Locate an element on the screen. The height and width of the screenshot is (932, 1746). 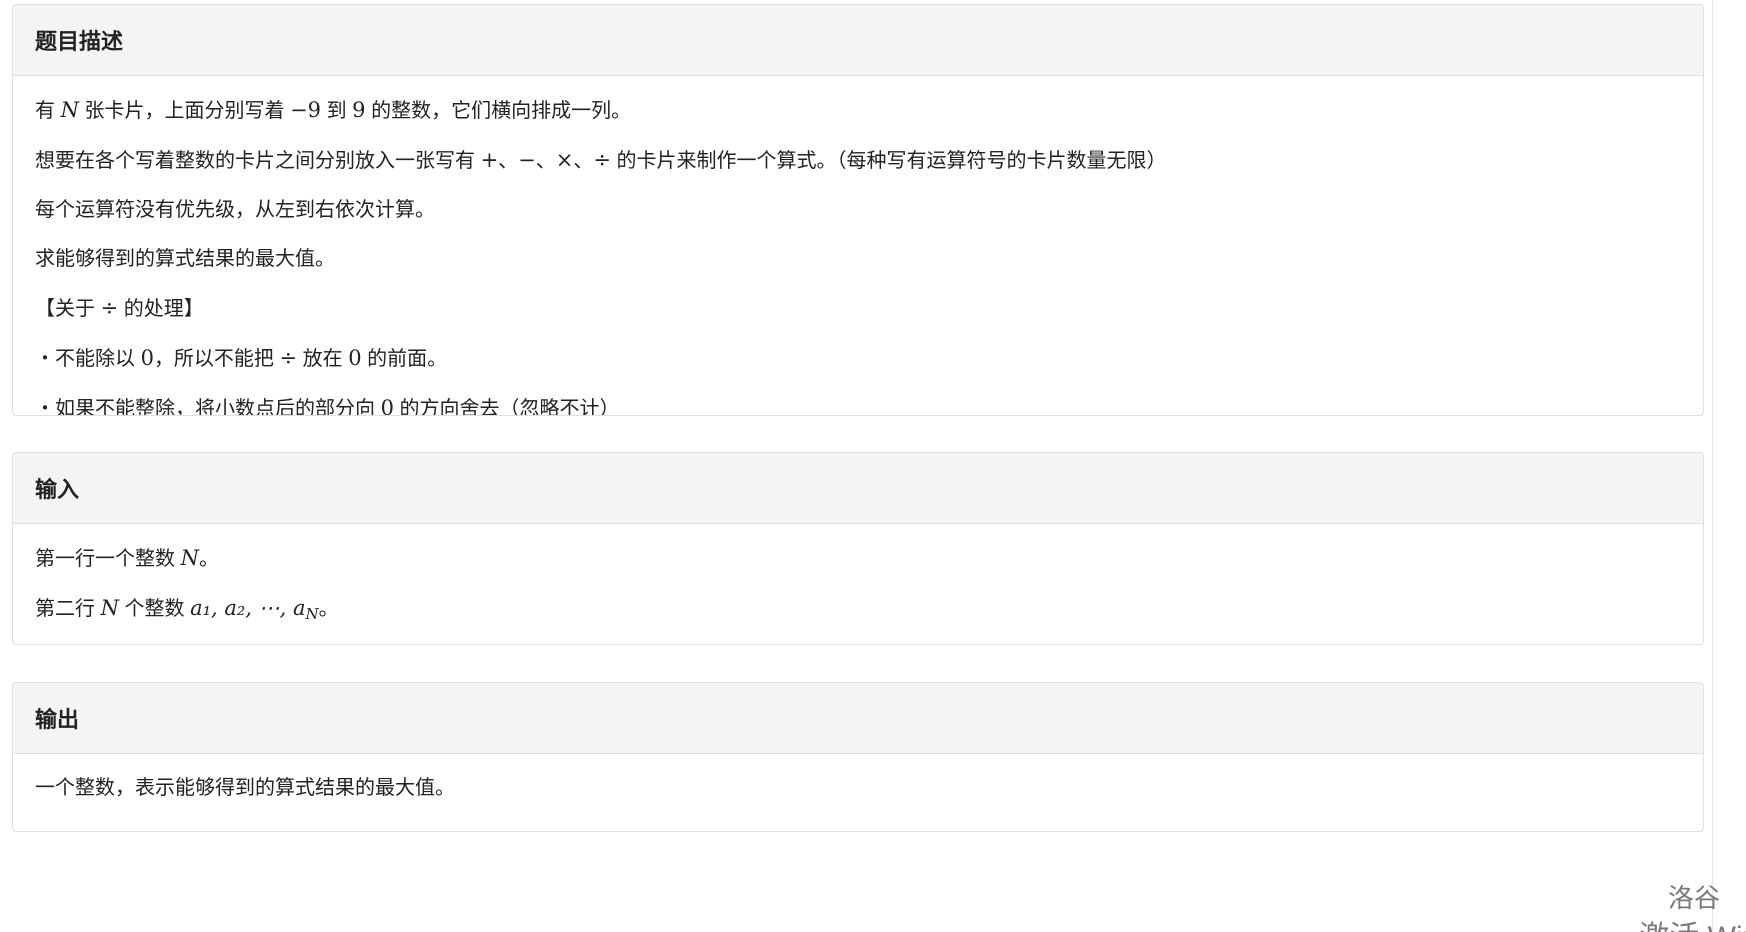
text-run: 有 is located at coordinates (48, 111).